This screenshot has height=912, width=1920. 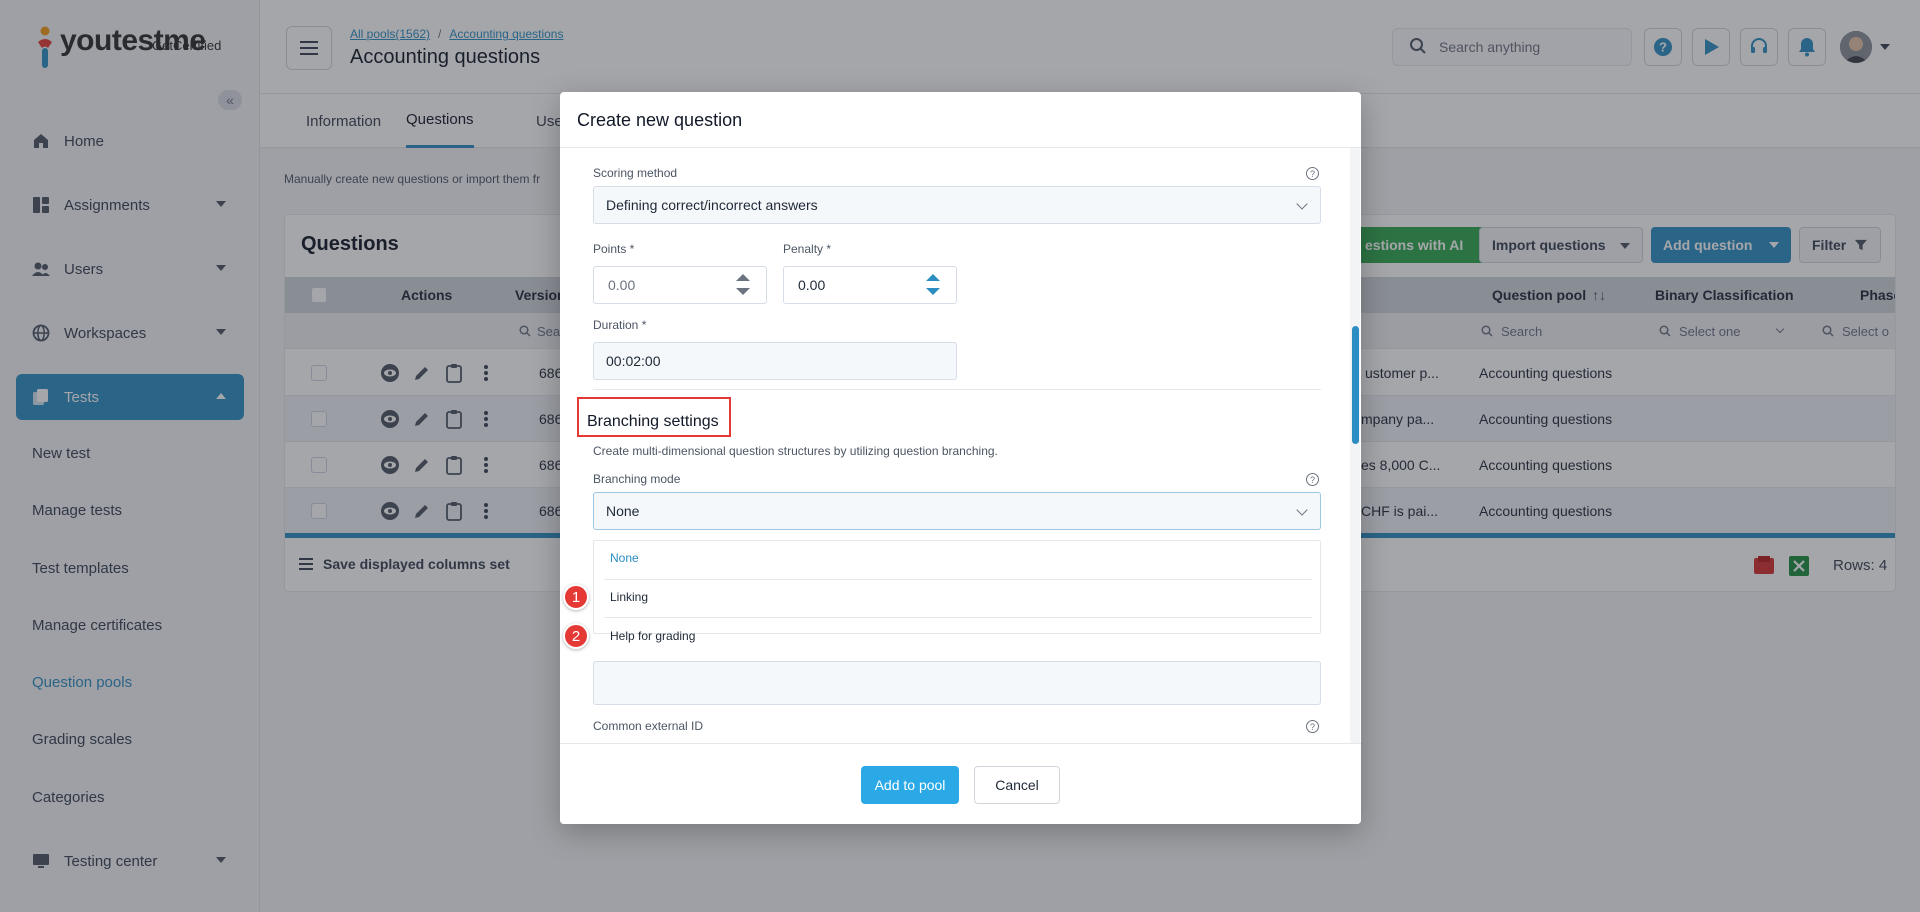 I want to click on empty-text-field, so click(x=957, y=683).